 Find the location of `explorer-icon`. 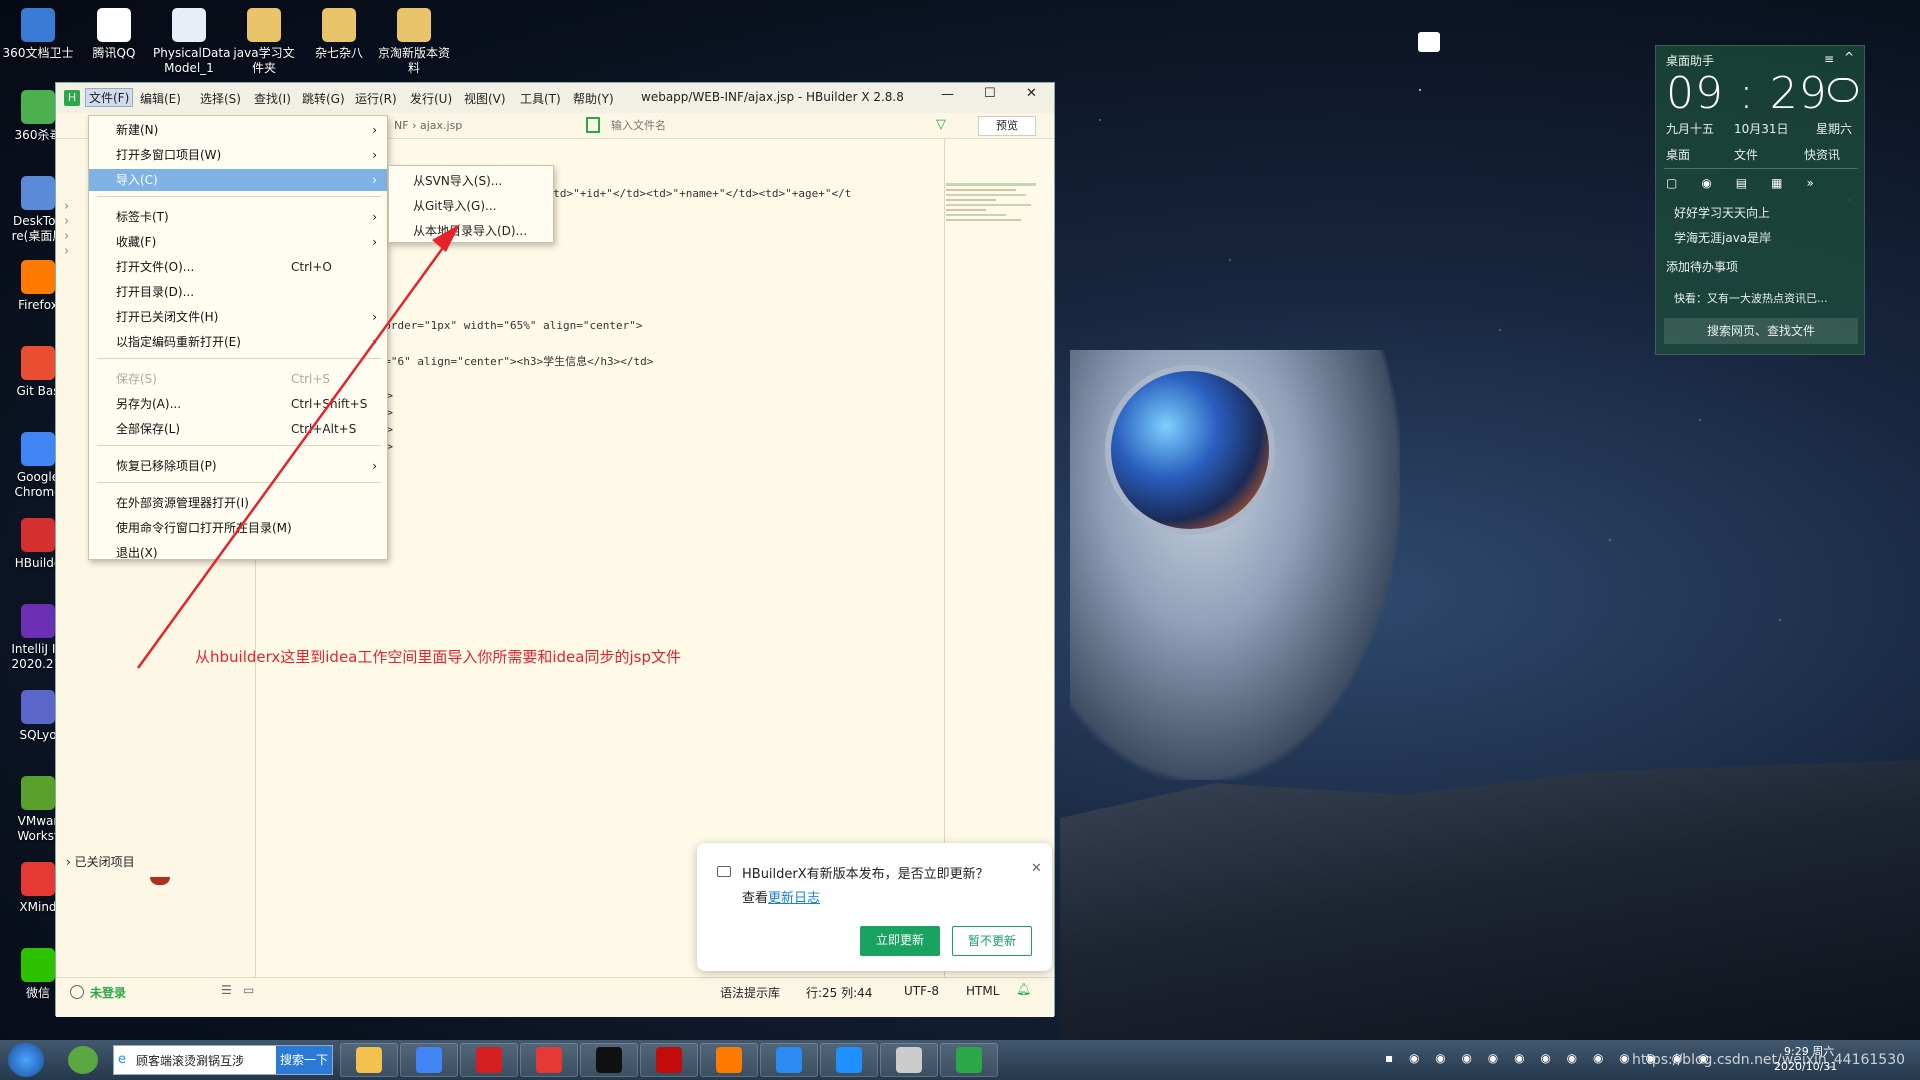

explorer-icon is located at coordinates (369, 1060).